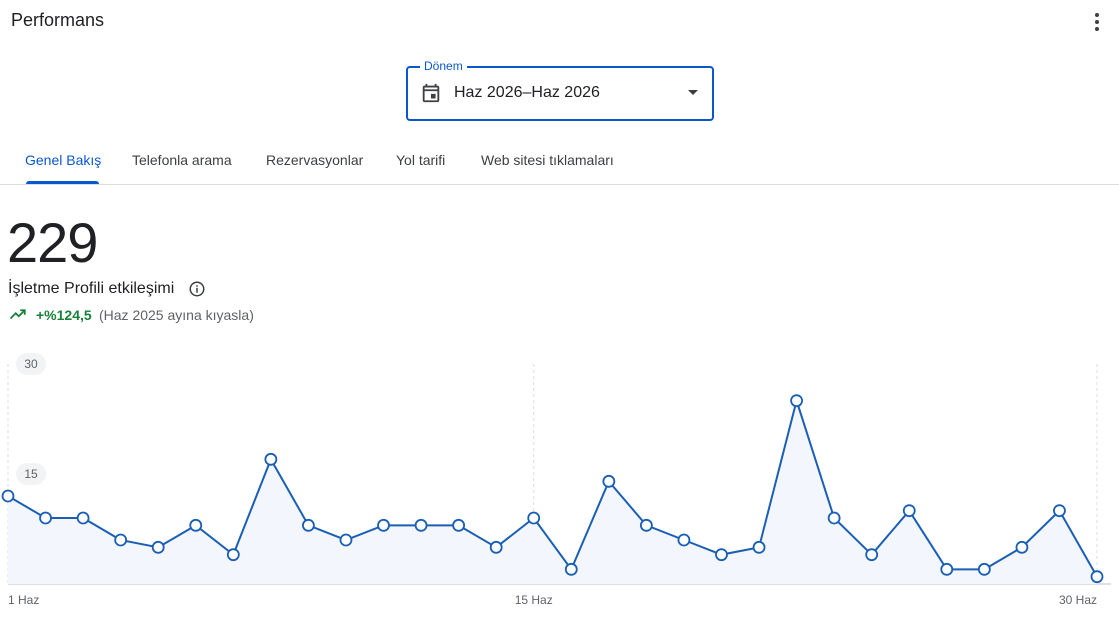  Describe the element at coordinates (62, 182) in the screenshot. I see `active-tab-indicator` at that location.